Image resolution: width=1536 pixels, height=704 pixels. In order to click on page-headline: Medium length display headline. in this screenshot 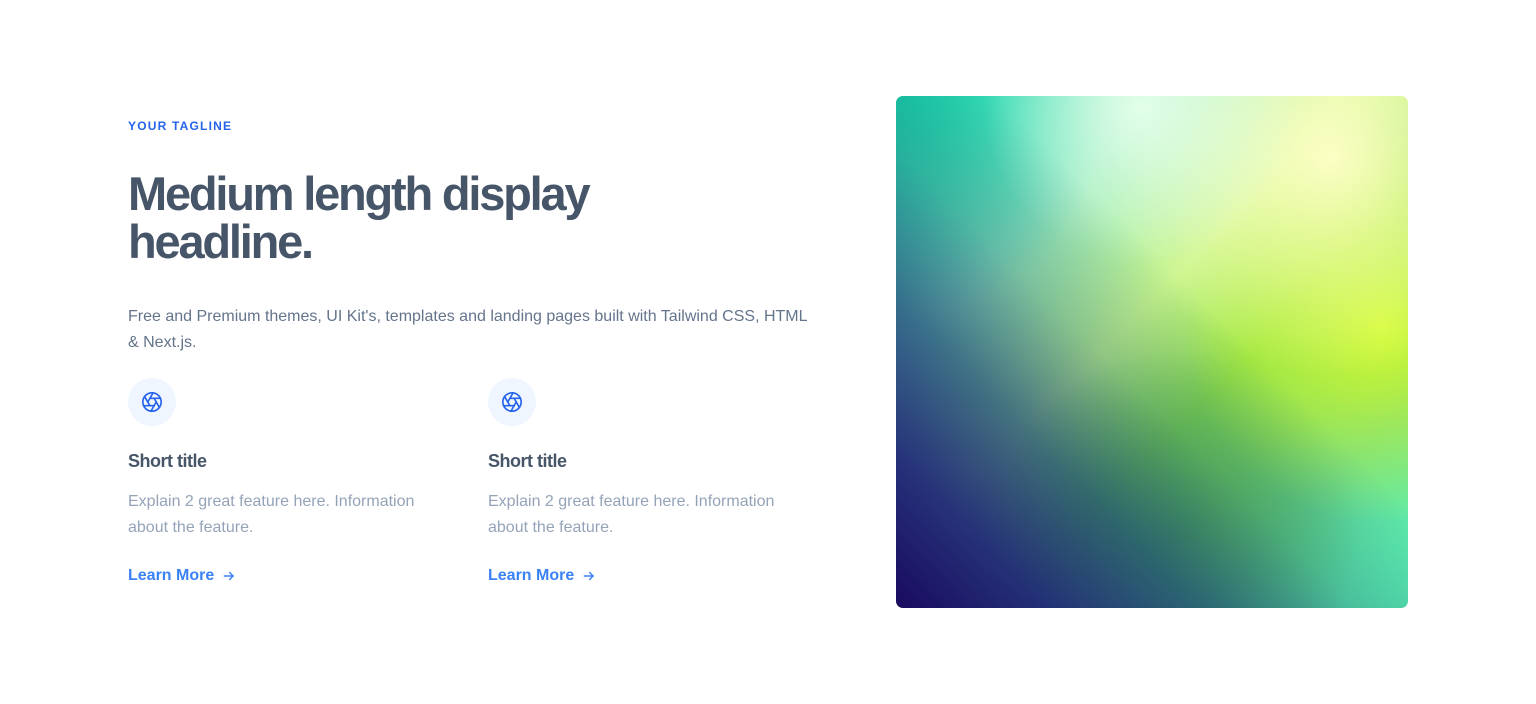, I will do `click(359, 217)`.